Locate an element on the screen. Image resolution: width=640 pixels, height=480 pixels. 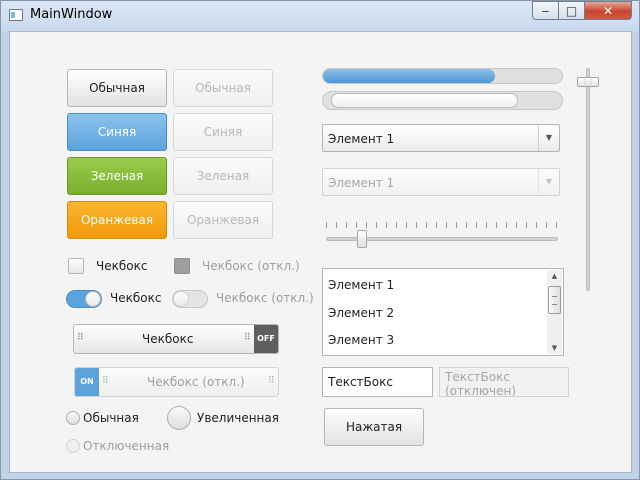
list-item: Элемент 1 is located at coordinates (361, 285).